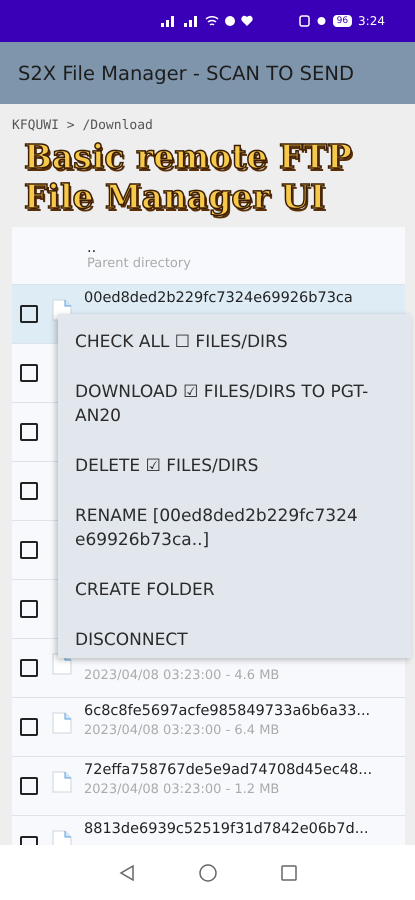  Describe the element at coordinates (182, 789) in the screenshot. I see `file-meta: 2023/04/08 03:23:00 - 1.2 MB` at that location.